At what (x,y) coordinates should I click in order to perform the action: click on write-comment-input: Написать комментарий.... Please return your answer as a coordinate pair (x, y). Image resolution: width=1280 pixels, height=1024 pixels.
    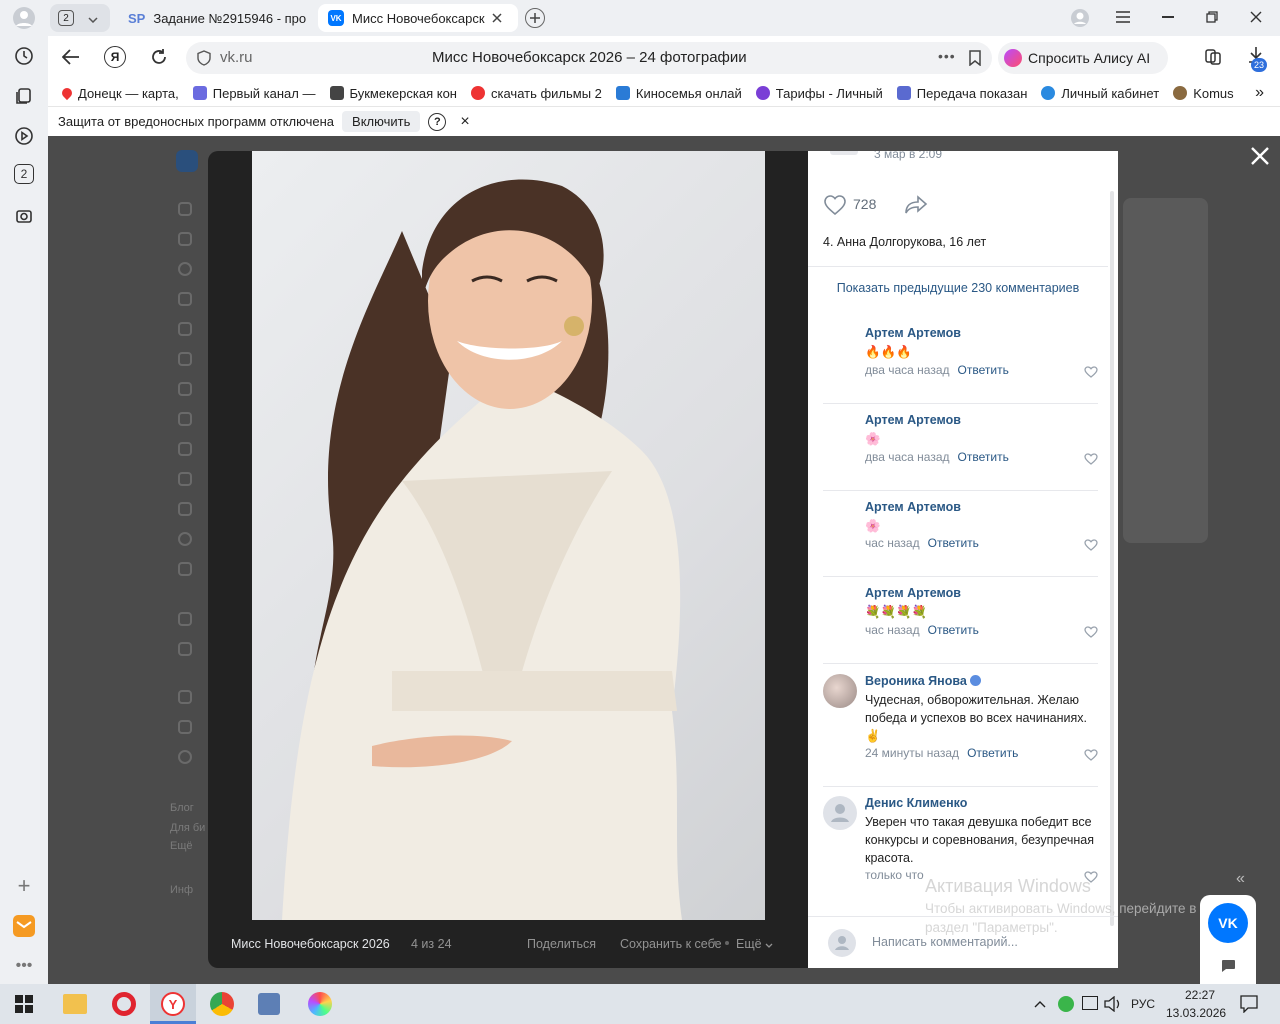
    Looking at the image, I should click on (945, 942).